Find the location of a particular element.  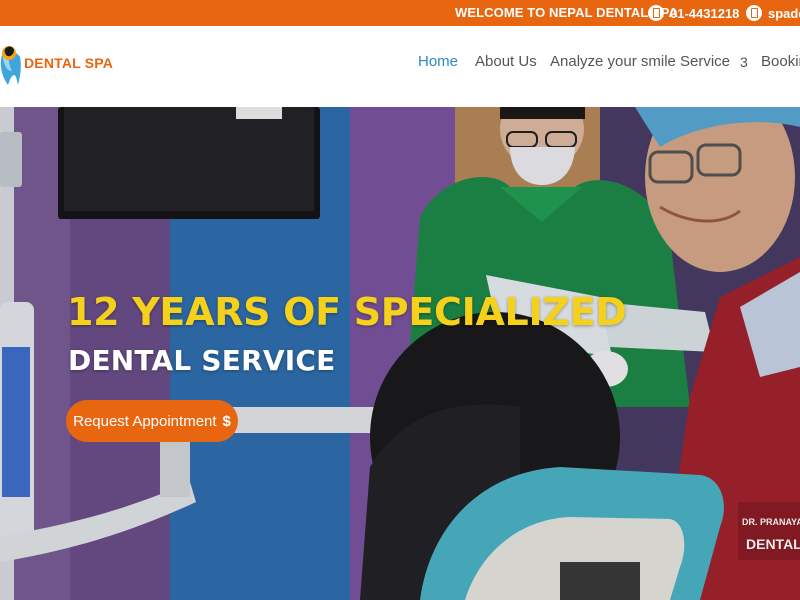

nav-item-home: Home is located at coordinates (438, 61).